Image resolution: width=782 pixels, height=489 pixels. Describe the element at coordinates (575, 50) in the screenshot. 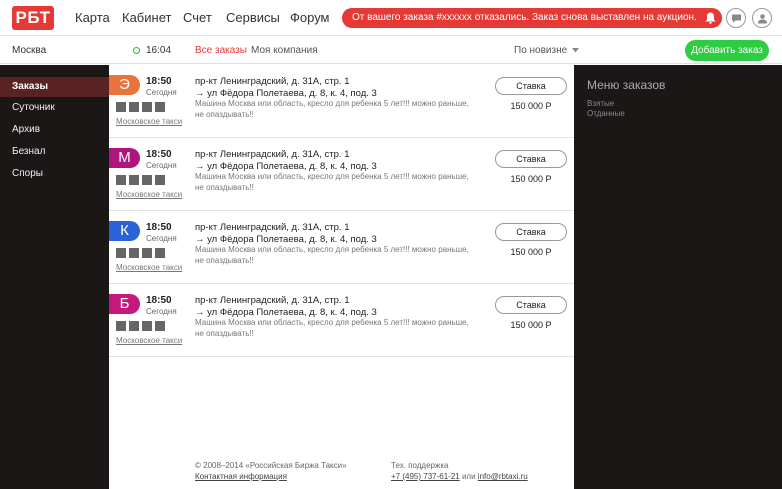

I see `chevron-down-icon` at that location.